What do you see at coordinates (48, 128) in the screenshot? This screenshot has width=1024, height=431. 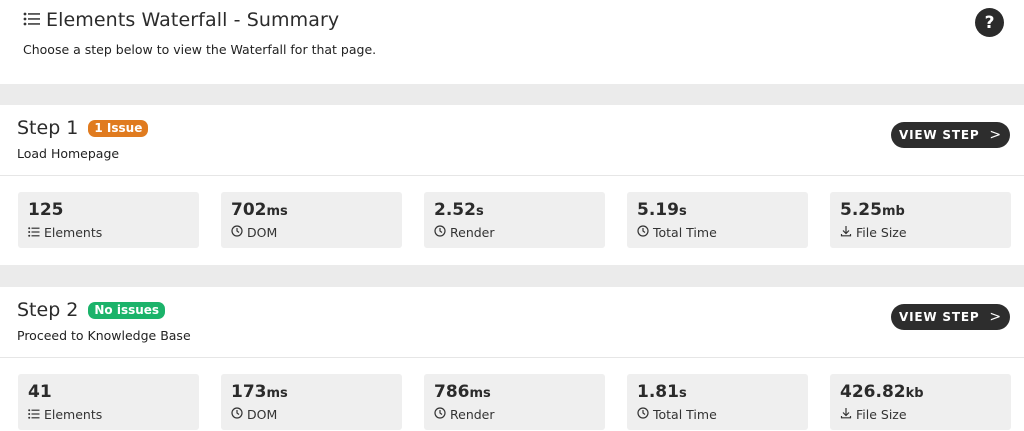 I see `step-title: Step 1` at bounding box center [48, 128].